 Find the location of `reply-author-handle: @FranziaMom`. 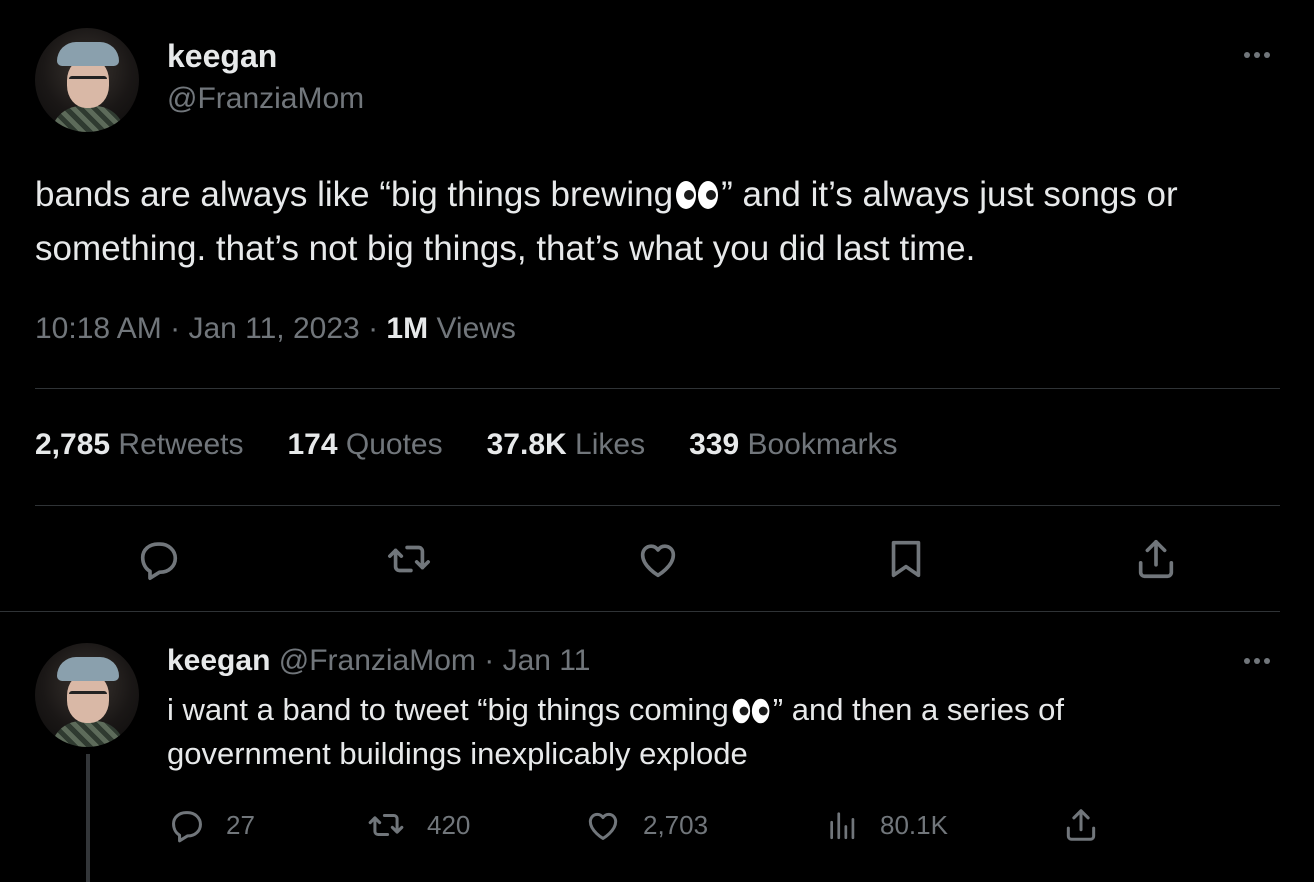

reply-author-handle: @FranziaMom is located at coordinates (377, 660).